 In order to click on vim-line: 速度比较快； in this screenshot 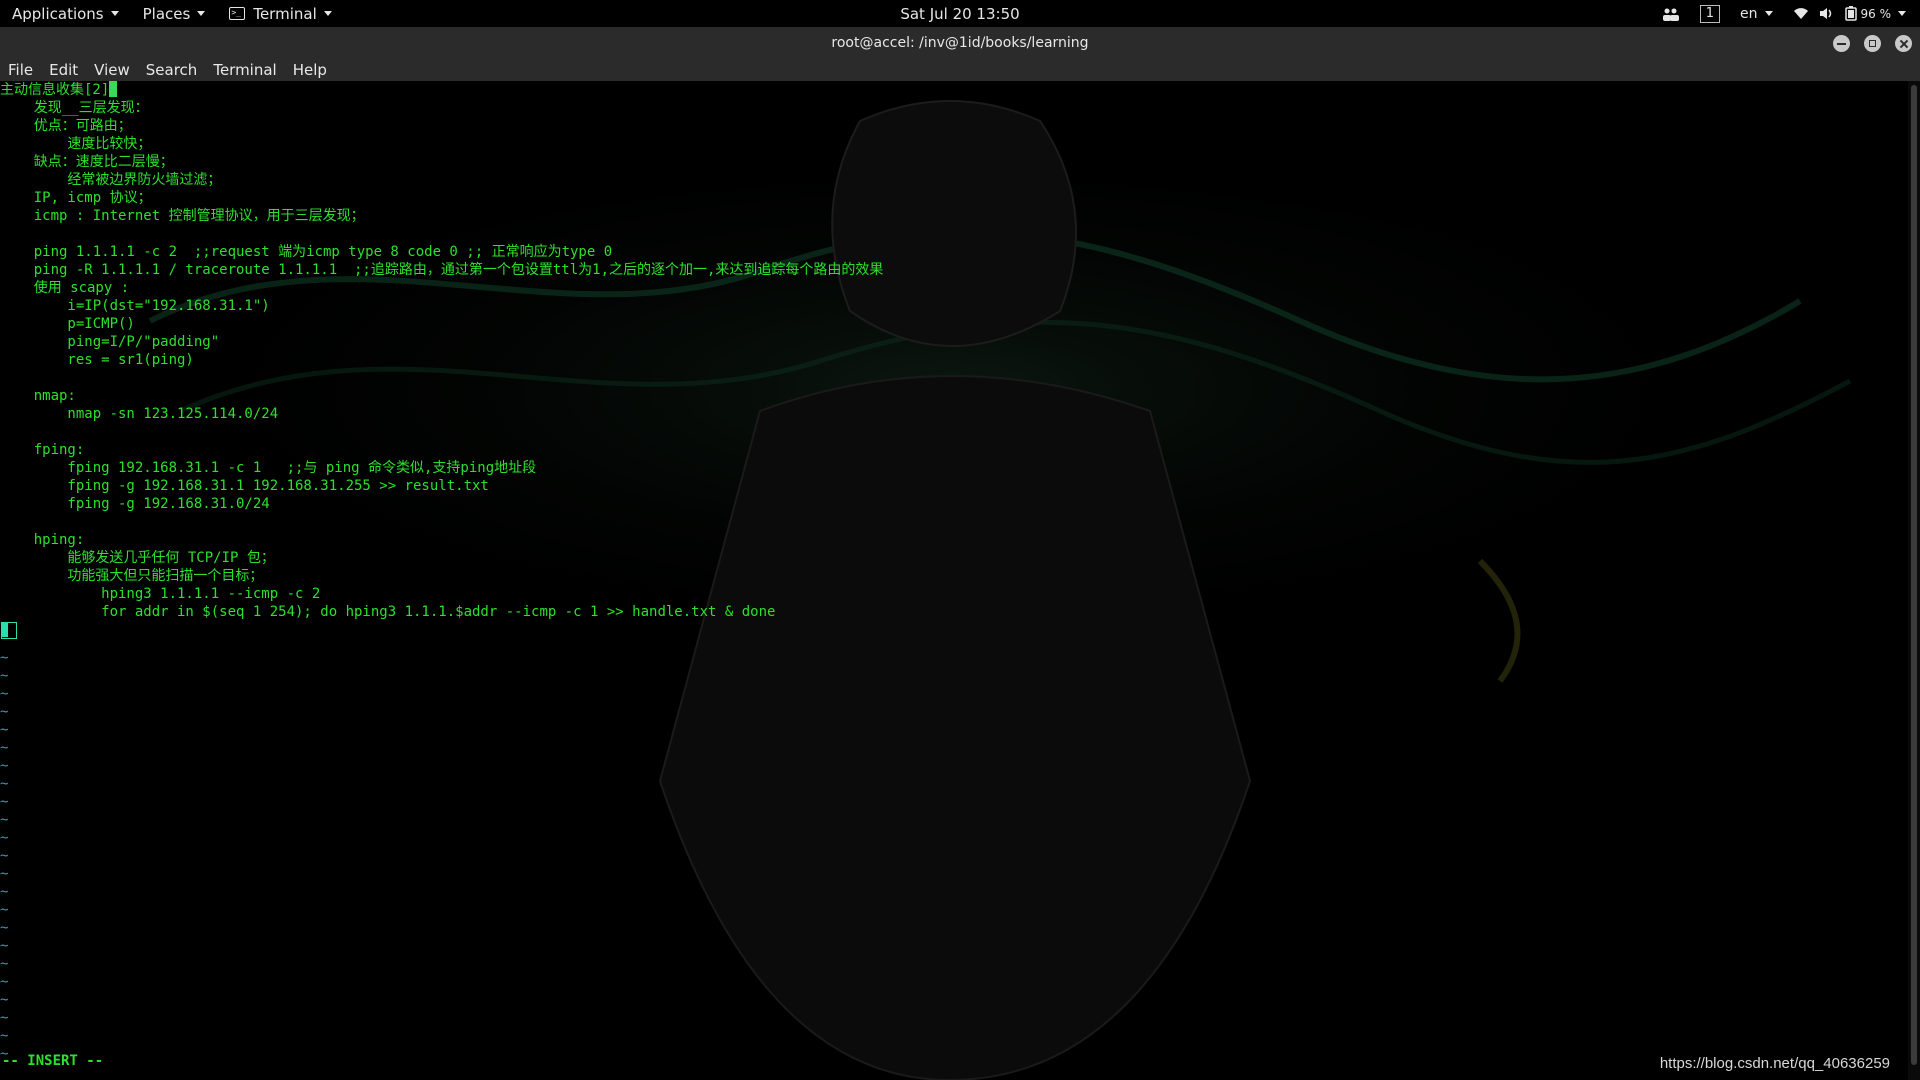, I will do `click(954, 144)`.